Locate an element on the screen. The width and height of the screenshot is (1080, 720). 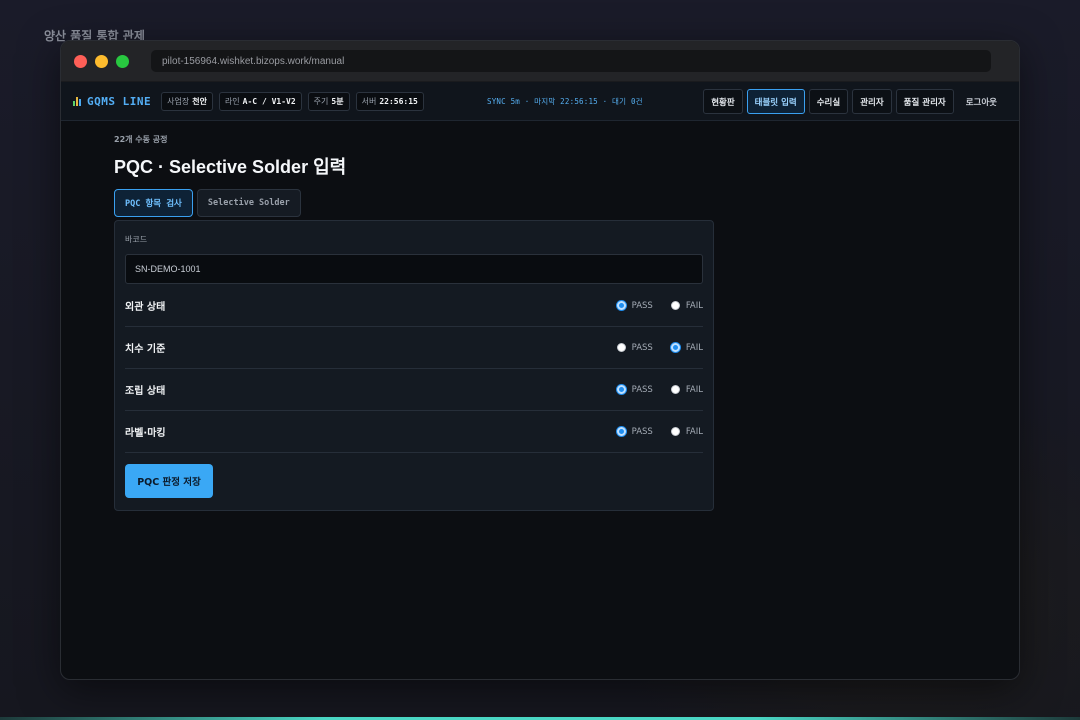
check-label: 치수 기준 is located at coordinates (145, 349).